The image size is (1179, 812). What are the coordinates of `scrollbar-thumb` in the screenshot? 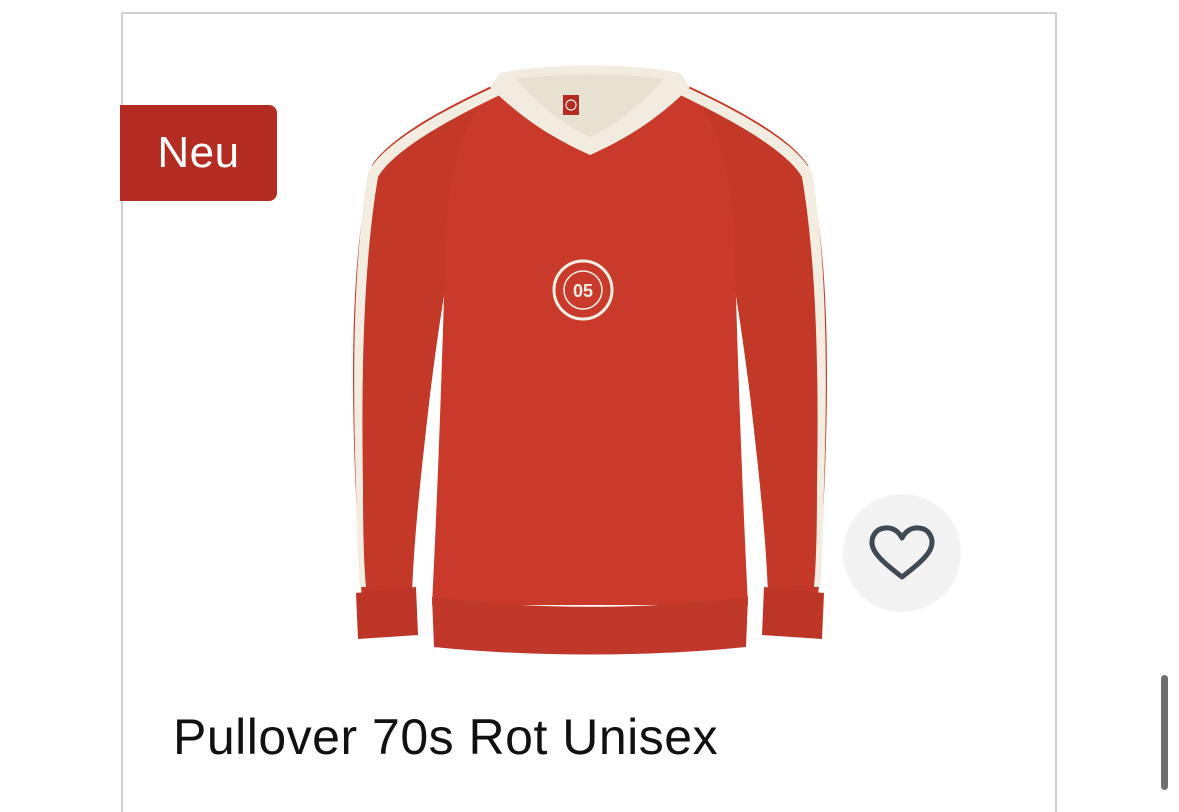 It's located at (1164, 732).